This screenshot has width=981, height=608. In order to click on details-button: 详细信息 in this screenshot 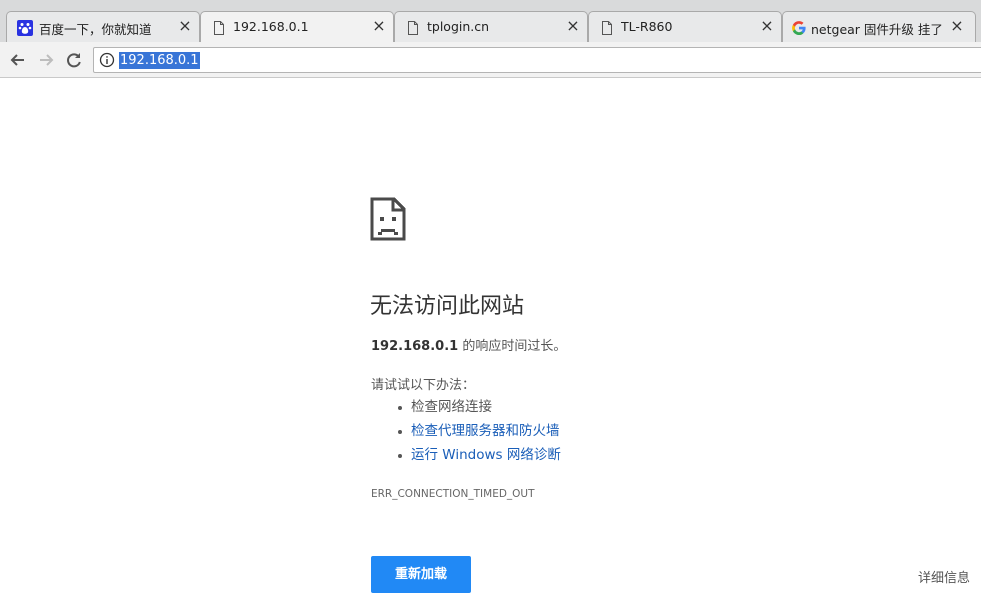, I will do `click(944, 576)`.